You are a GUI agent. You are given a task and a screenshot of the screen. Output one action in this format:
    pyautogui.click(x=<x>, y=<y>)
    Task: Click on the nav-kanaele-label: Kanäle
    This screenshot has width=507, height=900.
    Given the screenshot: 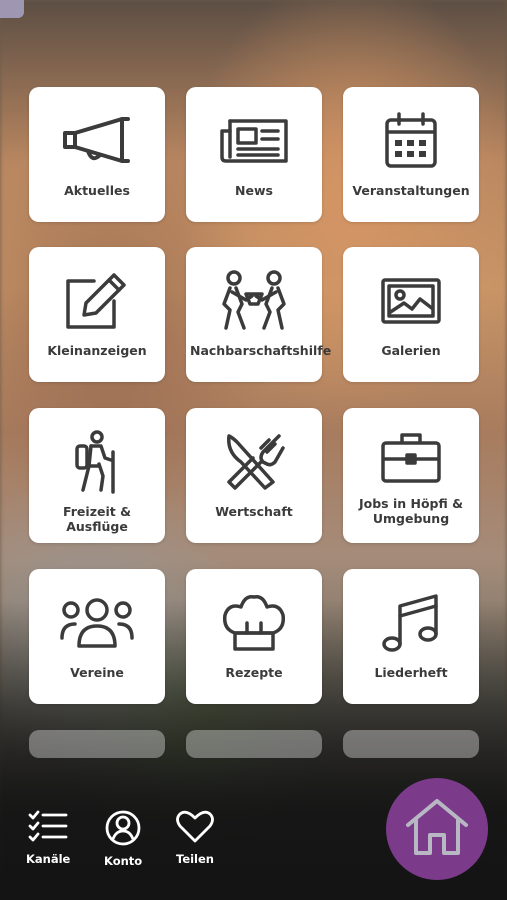 What is the action you would take?
    pyautogui.click(x=48, y=859)
    